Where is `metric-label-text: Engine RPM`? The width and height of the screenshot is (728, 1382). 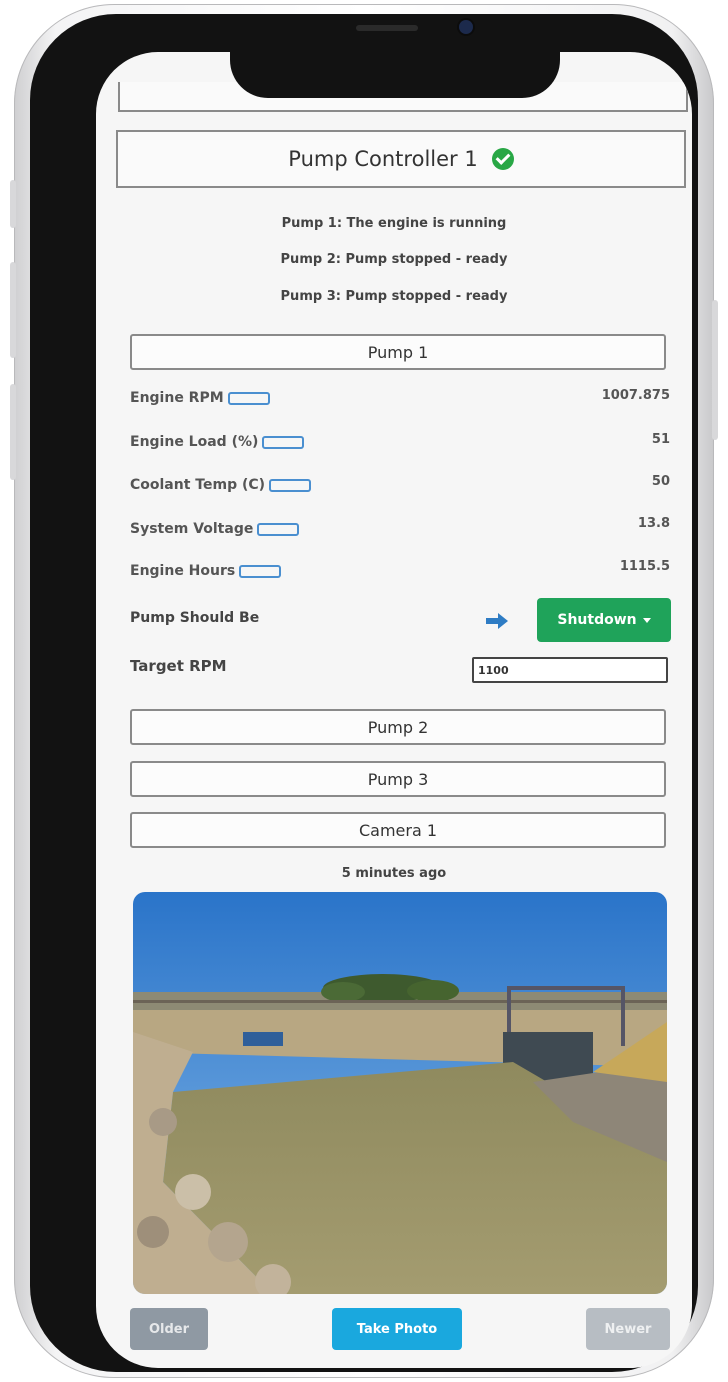 metric-label-text: Engine RPM is located at coordinates (177, 398).